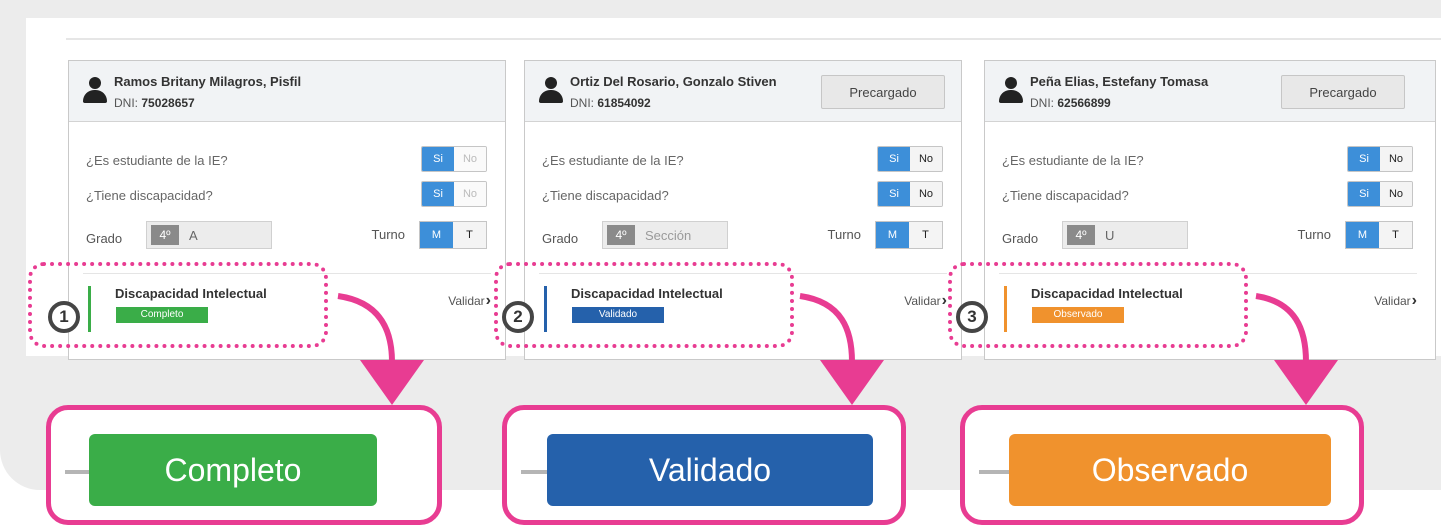 This screenshot has height=525, width=1441. What do you see at coordinates (1170, 470) in the screenshot?
I see `callout-badge: Observado` at bounding box center [1170, 470].